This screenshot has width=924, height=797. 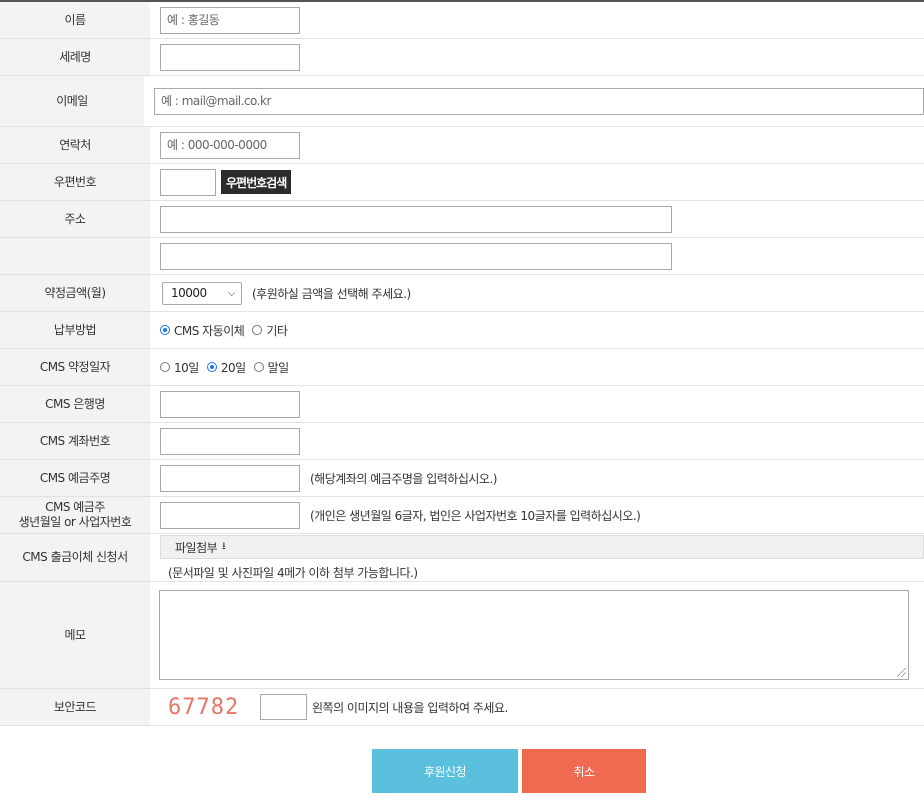 I want to click on cms-birth-label: CMS 예금주 생년월일 or 사업자번호, so click(x=75, y=515).